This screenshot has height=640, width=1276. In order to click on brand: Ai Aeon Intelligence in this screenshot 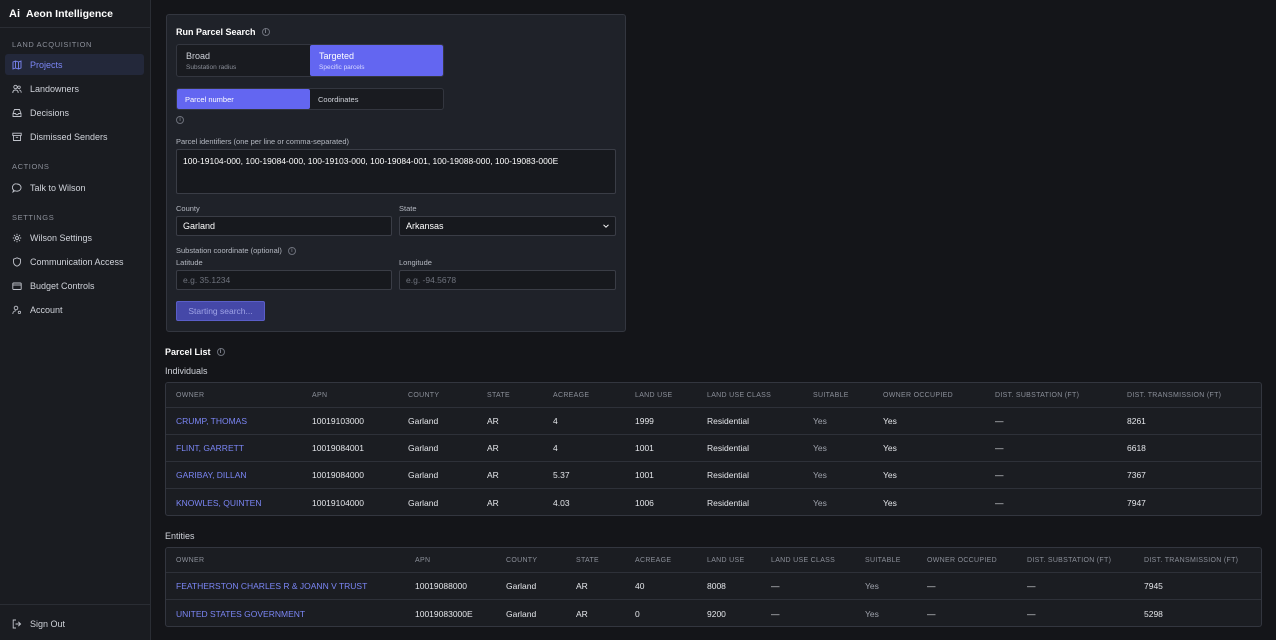, I will do `click(75, 14)`.